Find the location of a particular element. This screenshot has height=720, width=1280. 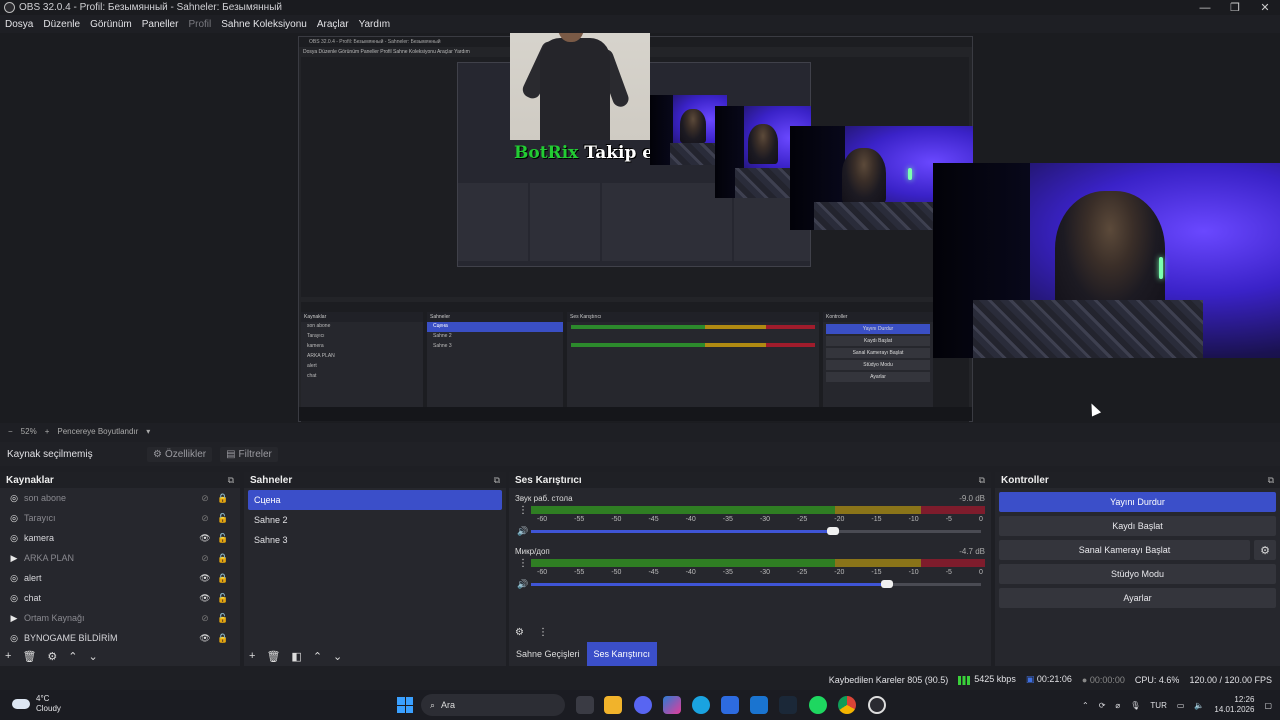

source-settings-button: ⚙ is located at coordinates (52, 656).